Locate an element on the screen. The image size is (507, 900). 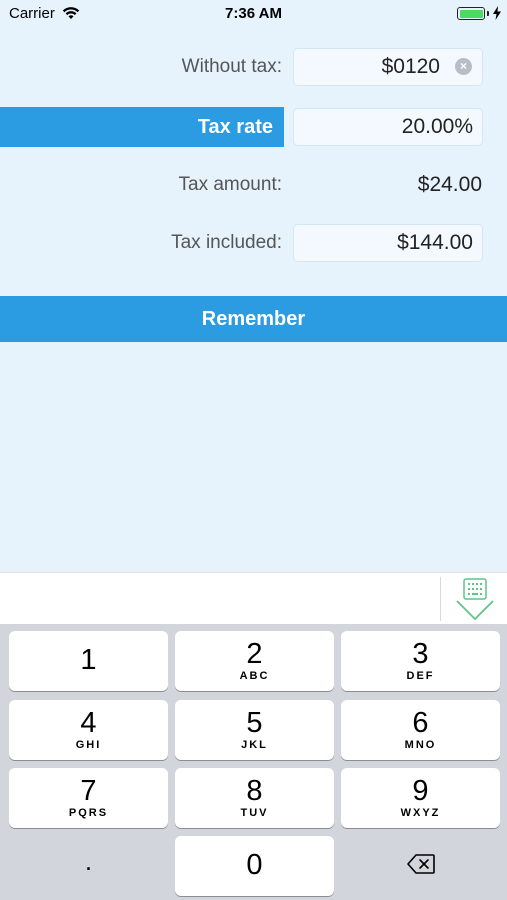
key-digit: 3 is located at coordinates (420, 654).